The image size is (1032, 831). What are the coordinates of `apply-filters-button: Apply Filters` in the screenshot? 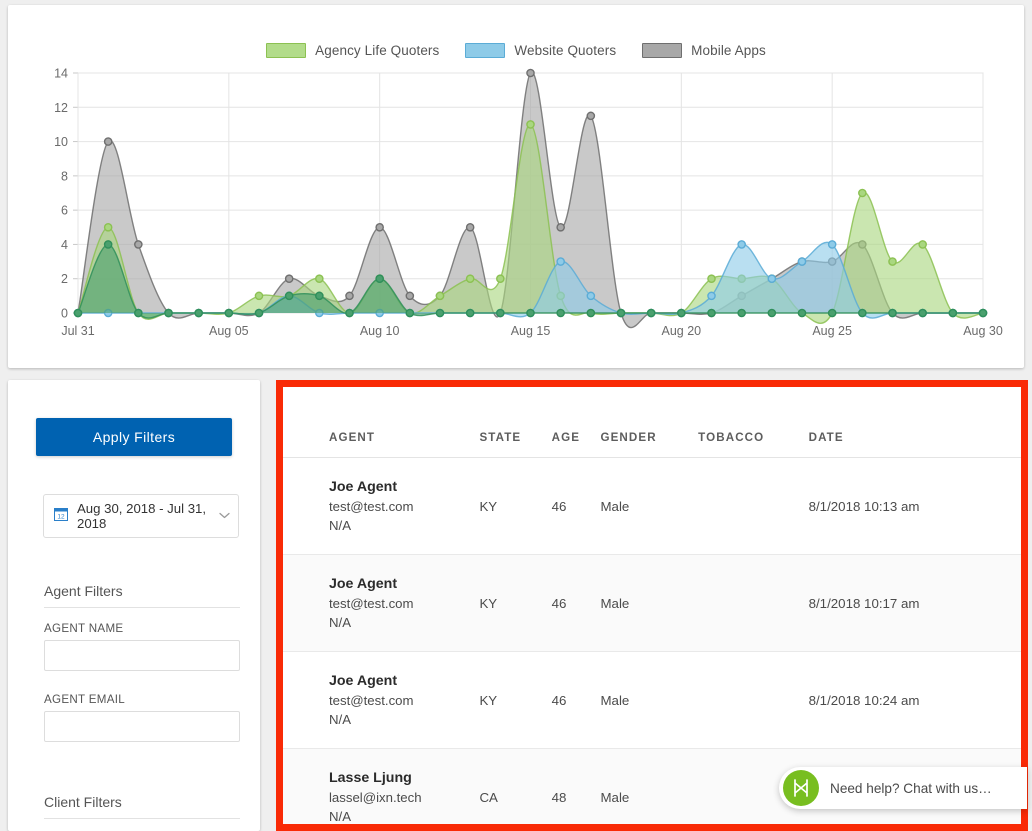 It's located at (134, 437).